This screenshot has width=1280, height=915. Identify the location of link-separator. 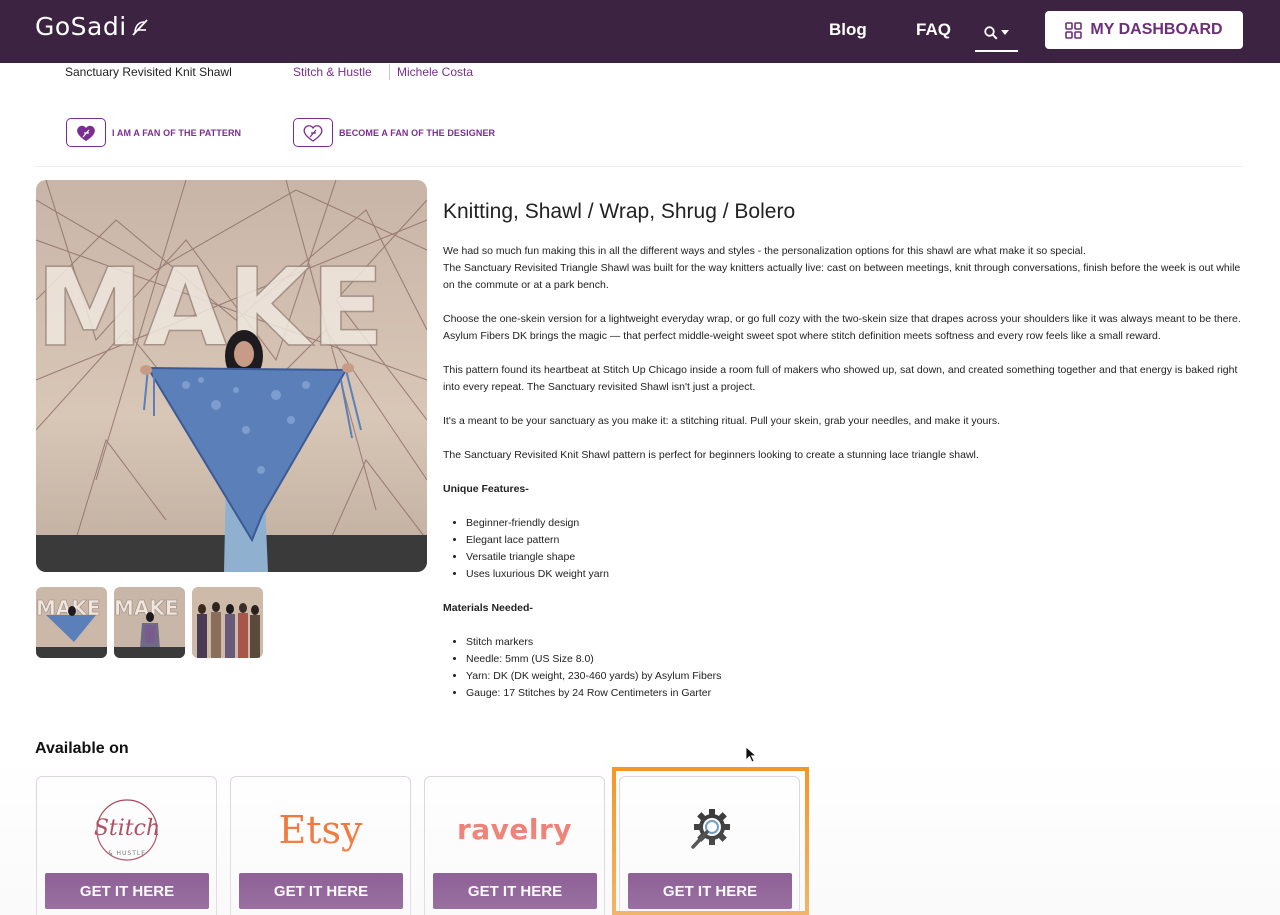
(389, 72).